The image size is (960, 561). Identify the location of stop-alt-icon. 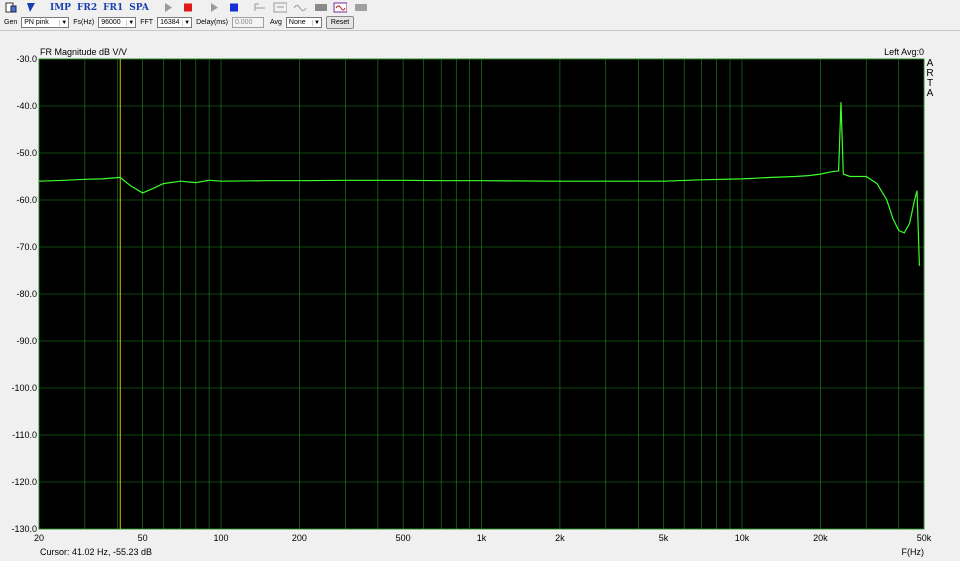
(234, 7).